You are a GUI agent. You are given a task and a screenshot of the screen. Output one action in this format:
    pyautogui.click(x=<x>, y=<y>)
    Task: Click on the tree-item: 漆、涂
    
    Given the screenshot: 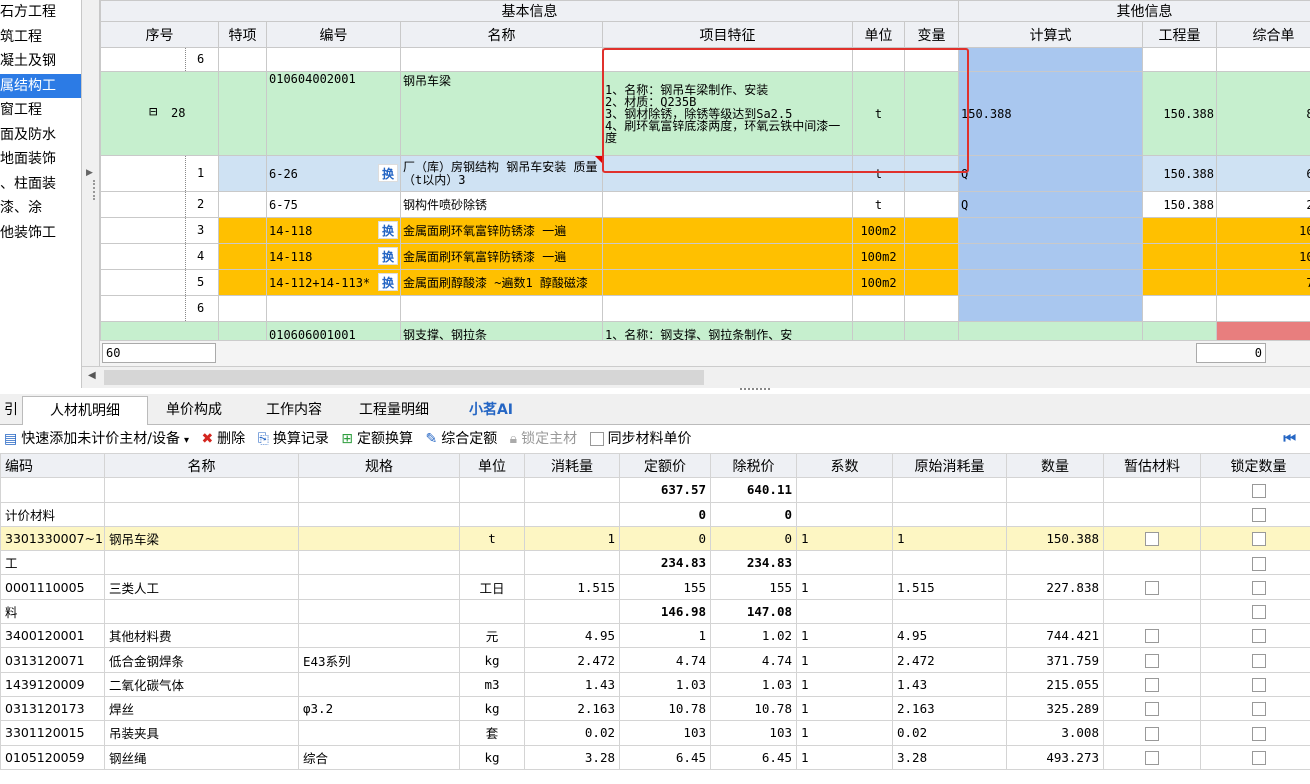 What is the action you would take?
    pyautogui.click(x=40, y=208)
    